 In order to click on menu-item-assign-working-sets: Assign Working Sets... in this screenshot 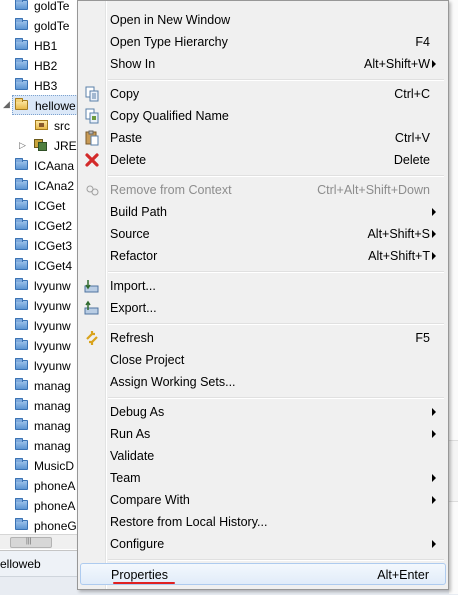, I will do `click(263, 382)`.